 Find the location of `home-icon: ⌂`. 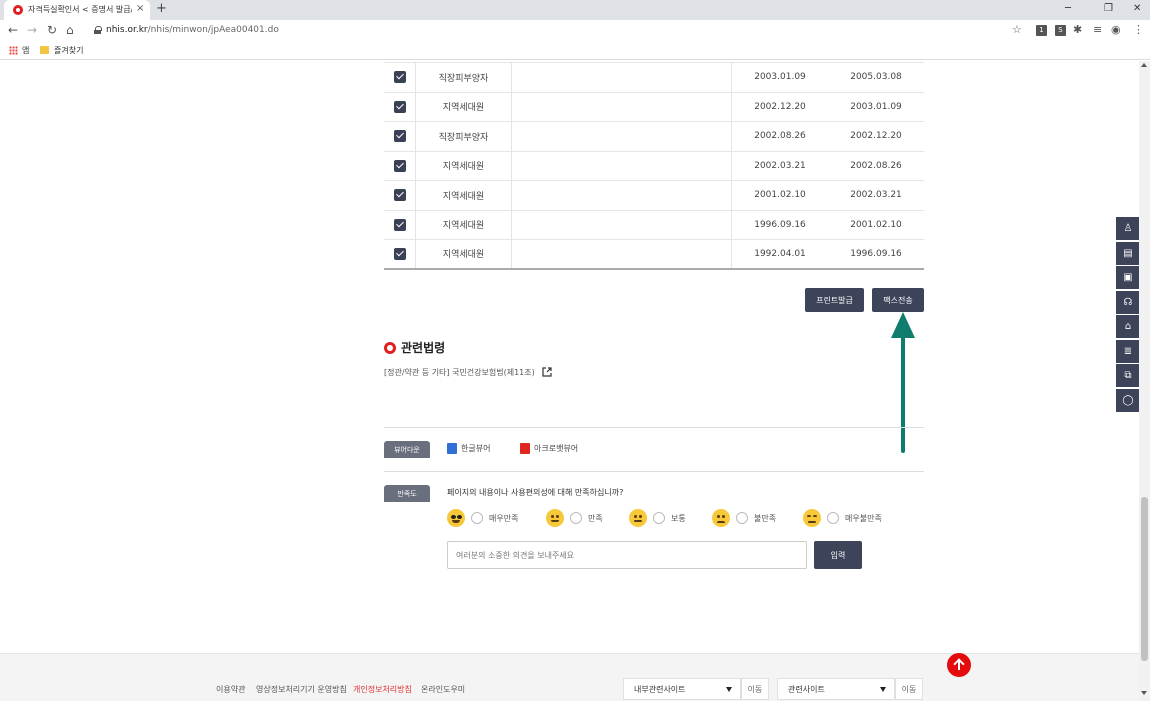

home-icon: ⌂ is located at coordinates (70, 30).